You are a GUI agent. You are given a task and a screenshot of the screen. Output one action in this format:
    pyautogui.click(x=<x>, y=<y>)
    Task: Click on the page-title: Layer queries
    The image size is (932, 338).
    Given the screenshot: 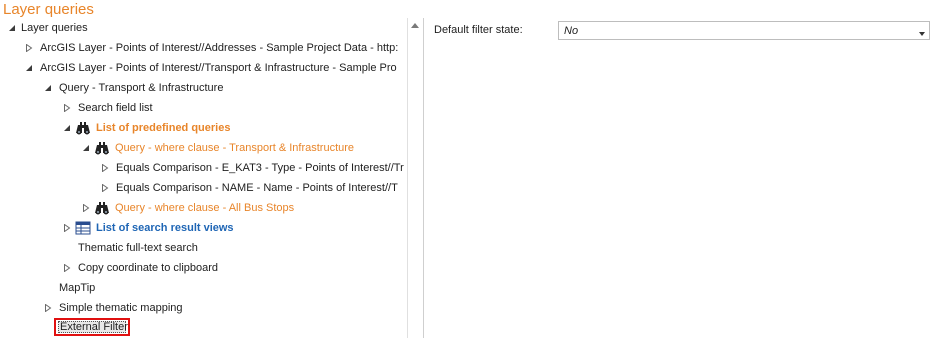 What is the action you would take?
    pyautogui.click(x=48, y=9)
    